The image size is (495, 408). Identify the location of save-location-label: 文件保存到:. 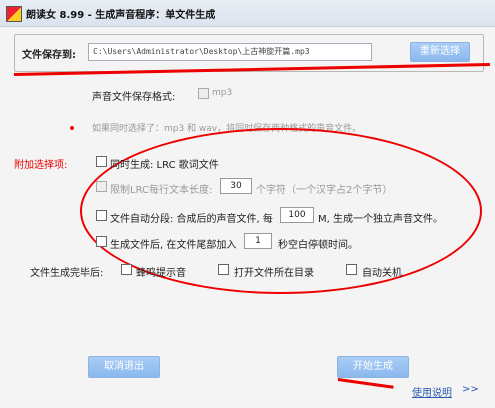
(49, 55).